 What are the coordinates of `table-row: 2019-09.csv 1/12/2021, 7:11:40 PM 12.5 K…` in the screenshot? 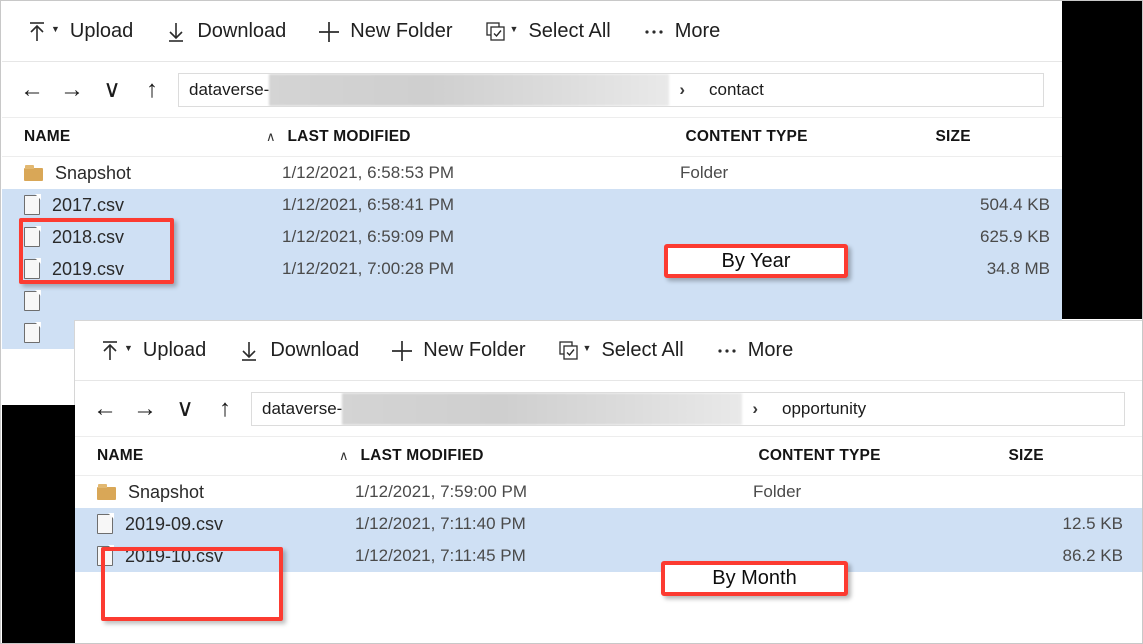 It's located at (608, 524).